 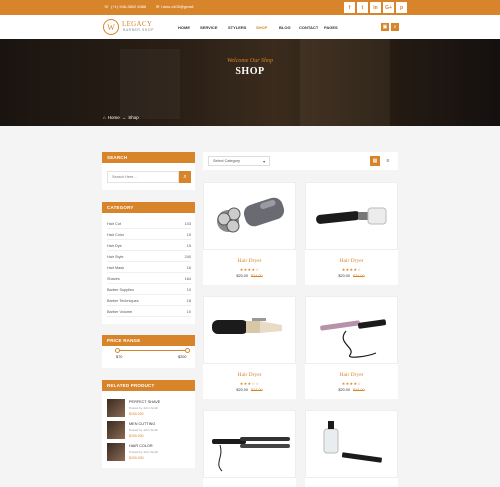 What do you see at coordinates (117, 350) in the screenshot?
I see `price-slider-min-handle` at bounding box center [117, 350].